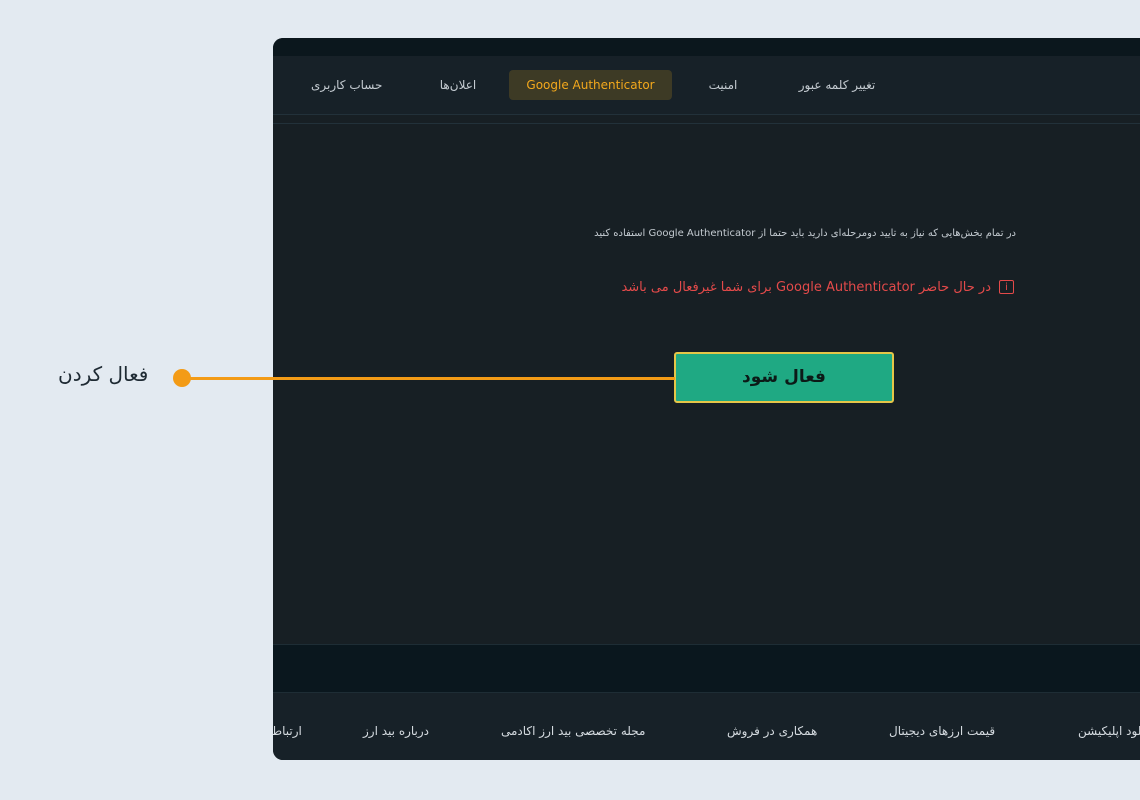 Image resolution: width=1140 pixels, height=800 pixels. What do you see at coordinates (837, 85) in the screenshot?
I see `tab-change-password: تغییر کلمه عبور` at bounding box center [837, 85].